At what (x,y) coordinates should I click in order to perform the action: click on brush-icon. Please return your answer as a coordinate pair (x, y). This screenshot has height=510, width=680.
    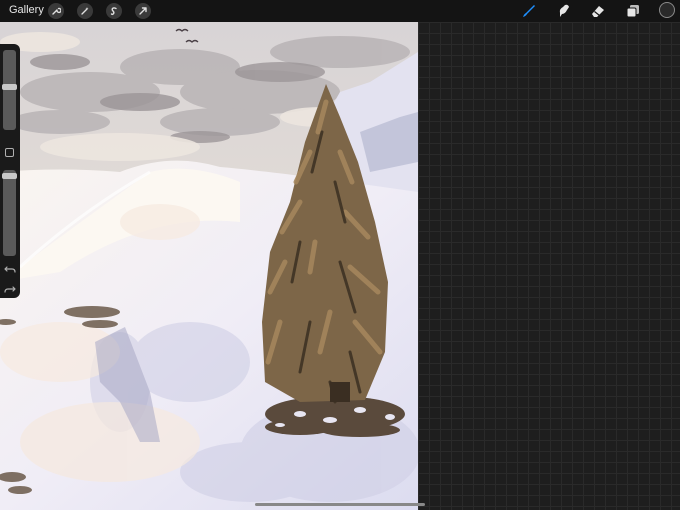
    Looking at the image, I should click on (529, 11).